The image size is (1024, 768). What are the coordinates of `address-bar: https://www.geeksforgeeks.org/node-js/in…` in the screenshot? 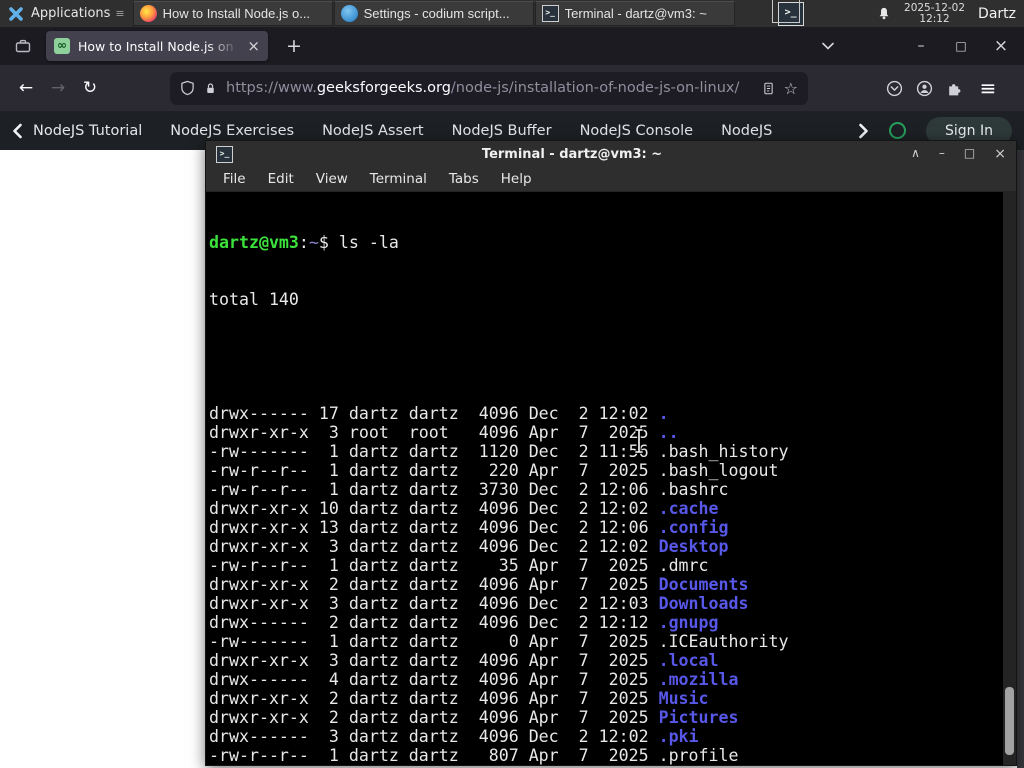 It's located at (489, 88).